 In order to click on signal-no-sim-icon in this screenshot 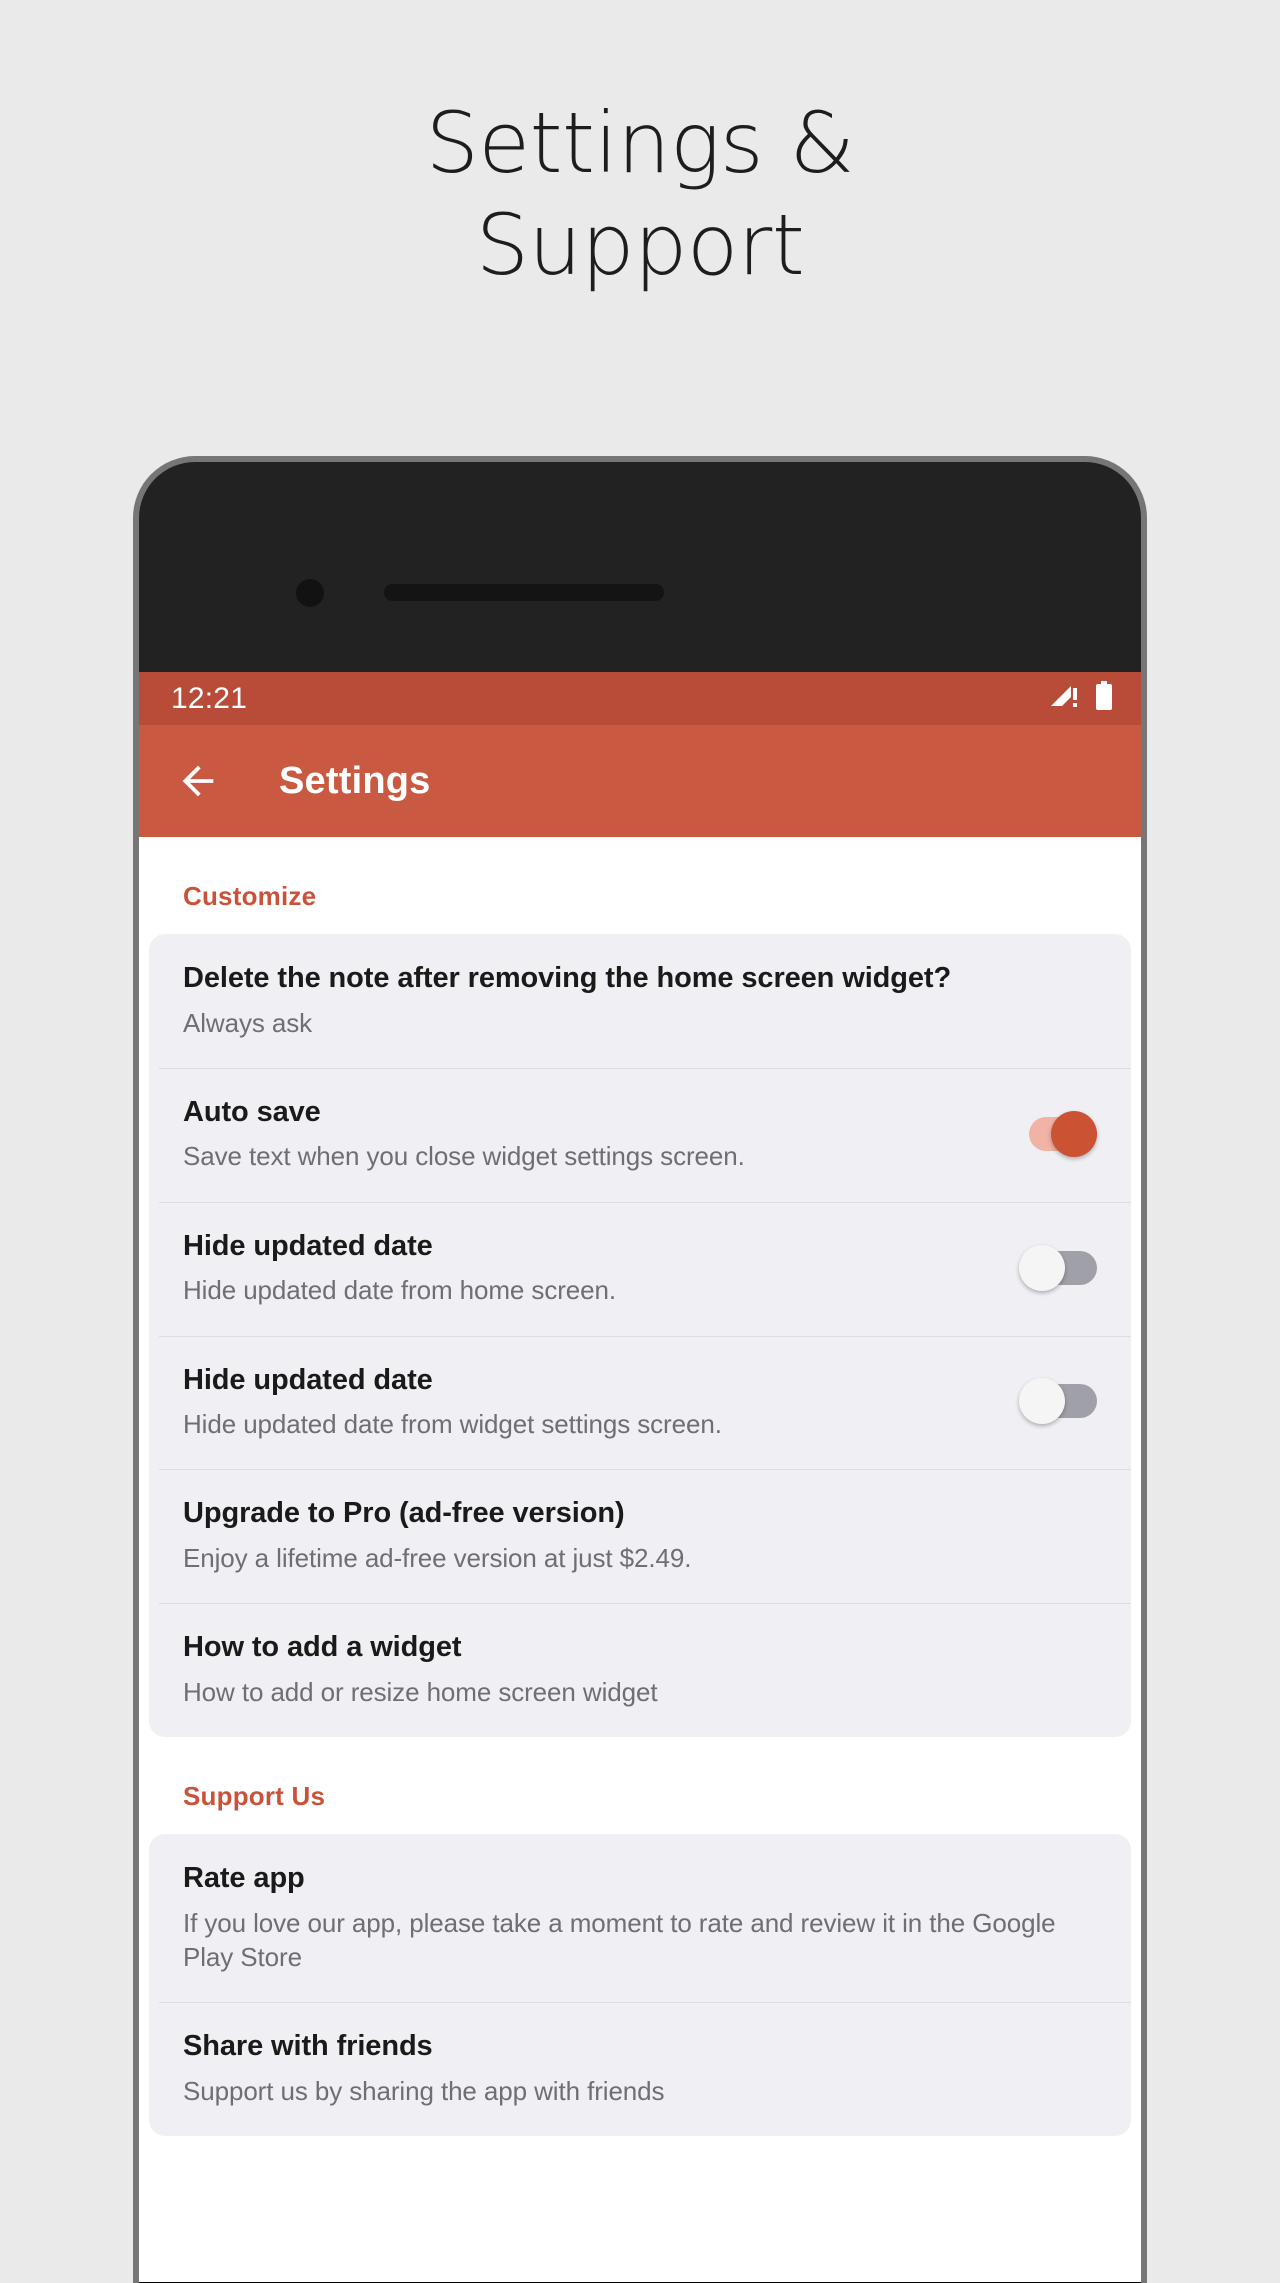, I will do `click(1064, 698)`.